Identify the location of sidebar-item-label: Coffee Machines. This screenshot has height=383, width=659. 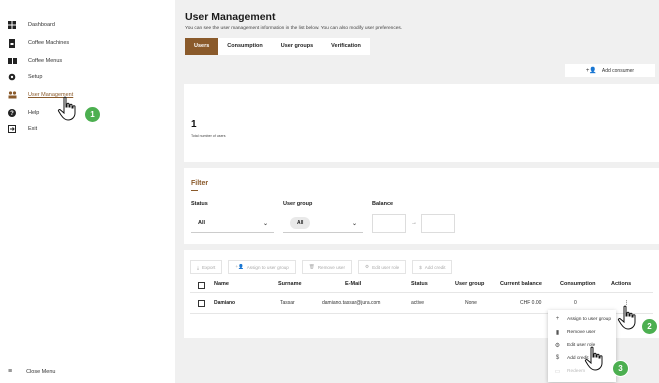
(49, 43).